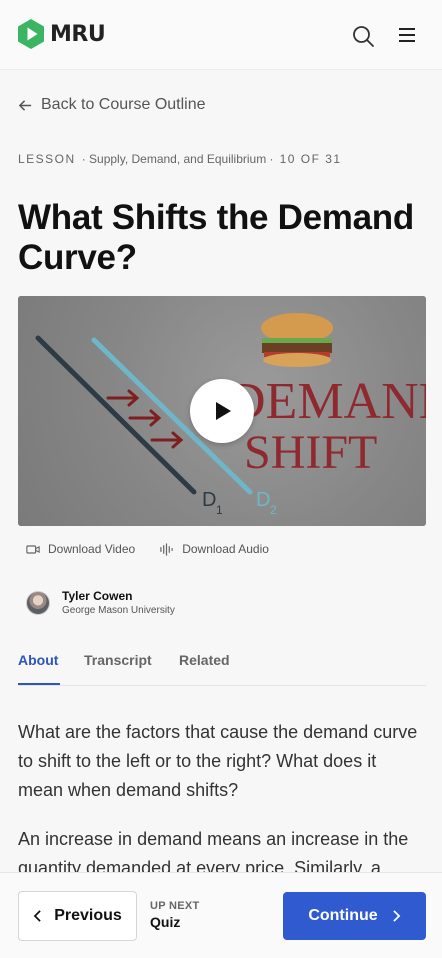 The image size is (442, 958). I want to click on content-tabs: About Transcript Related, so click(222, 665).